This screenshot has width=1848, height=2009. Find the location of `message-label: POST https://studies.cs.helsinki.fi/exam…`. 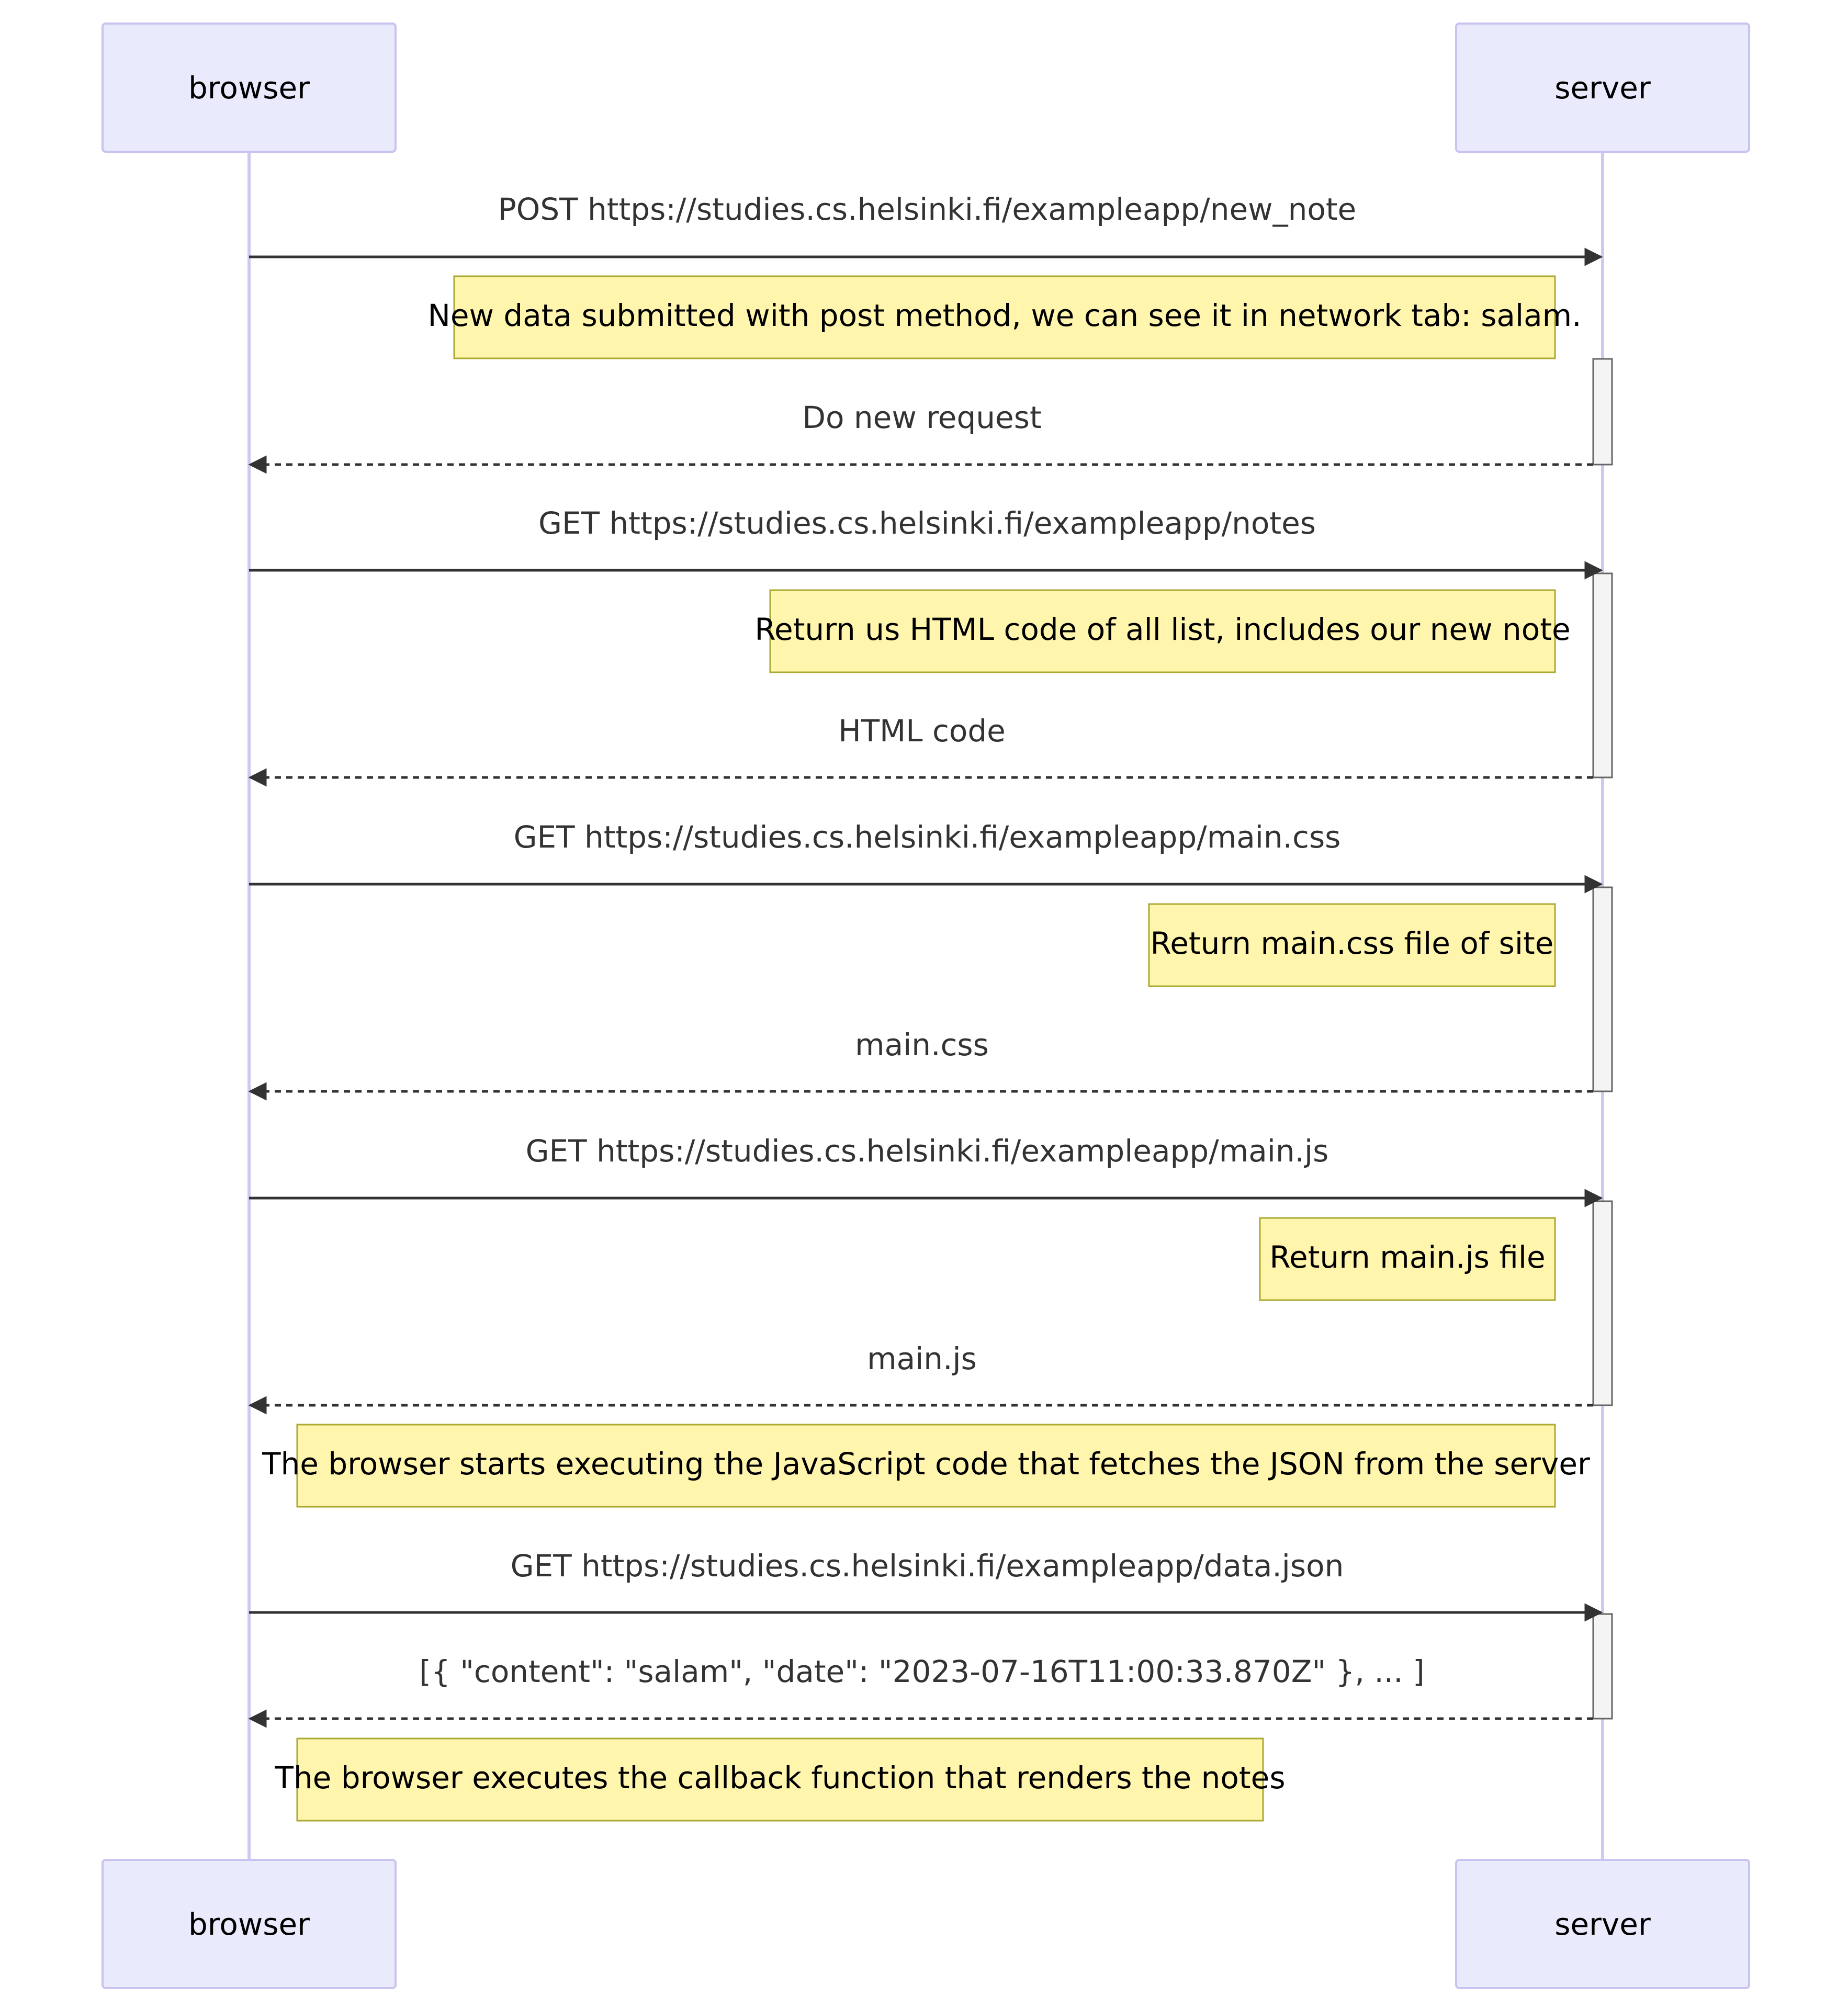

message-label: POST https://studies.cs.helsinki.fi/exam… is located at coordinates (928, 209).